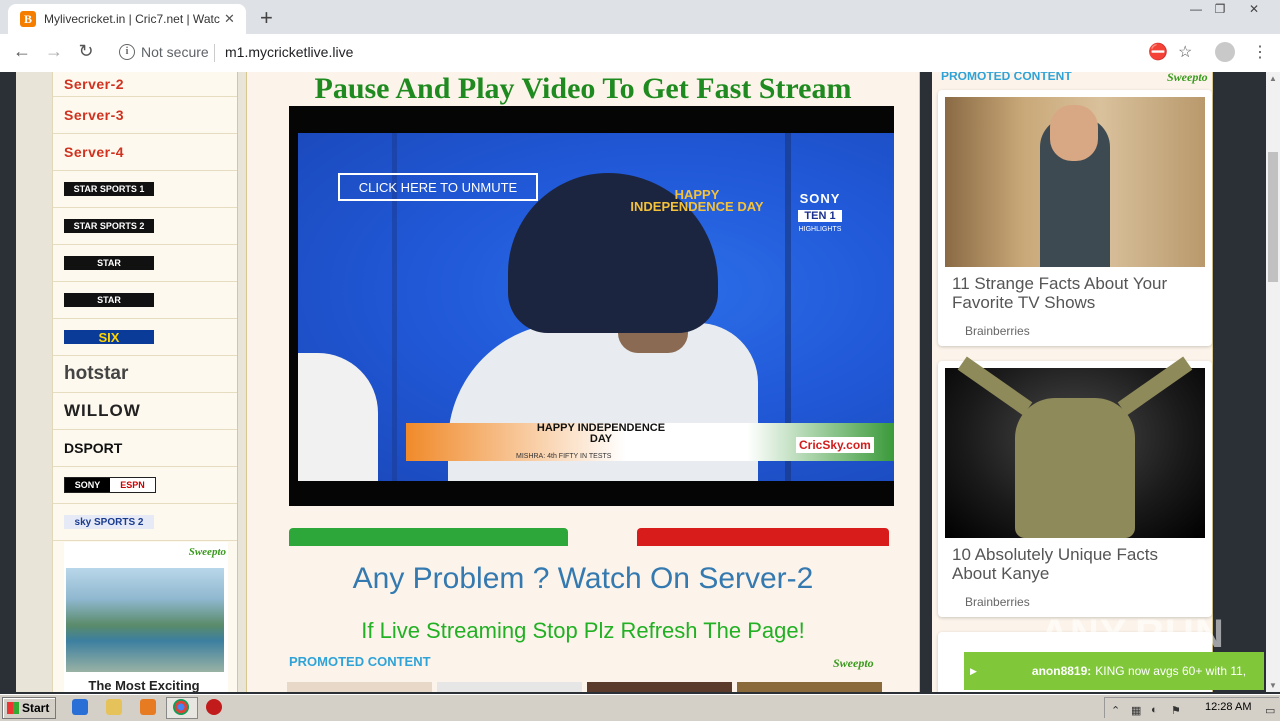 This screenshot has height=721, width=1280. What do you see at coordinates (360, 661) in the screenshot?
I see `promoted-content-label: PROMOTED CONTENT` at bounding box center [360, 661].